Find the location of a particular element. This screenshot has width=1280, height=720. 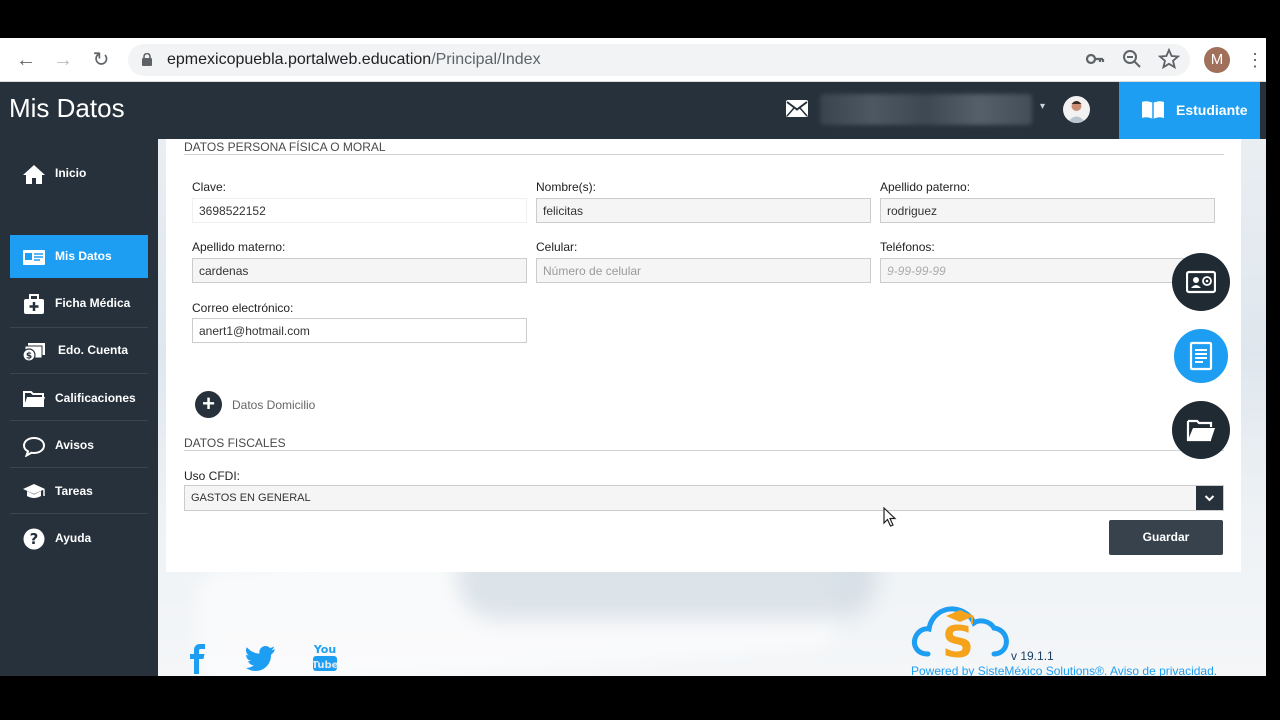

profile-avatar: M is located at coordinates (1217, 60).